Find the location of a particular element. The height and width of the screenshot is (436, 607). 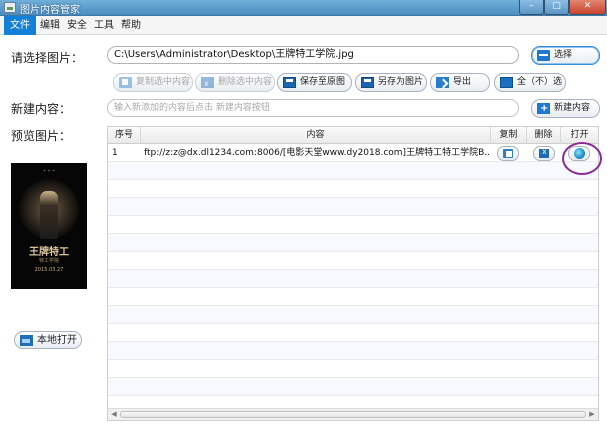

horizontal-scrollbar: ◀ ▶ is located at coordinates (353, 414).